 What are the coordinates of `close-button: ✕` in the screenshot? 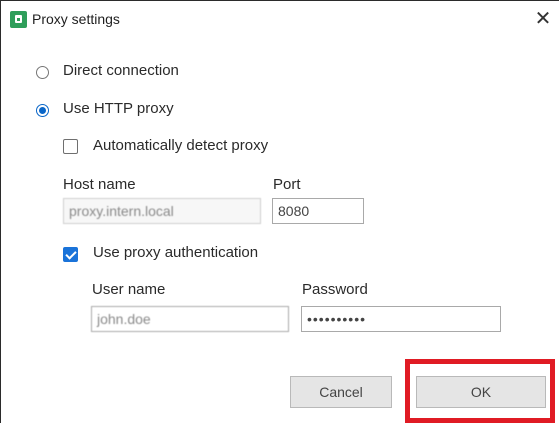 It's located at (543, 19).